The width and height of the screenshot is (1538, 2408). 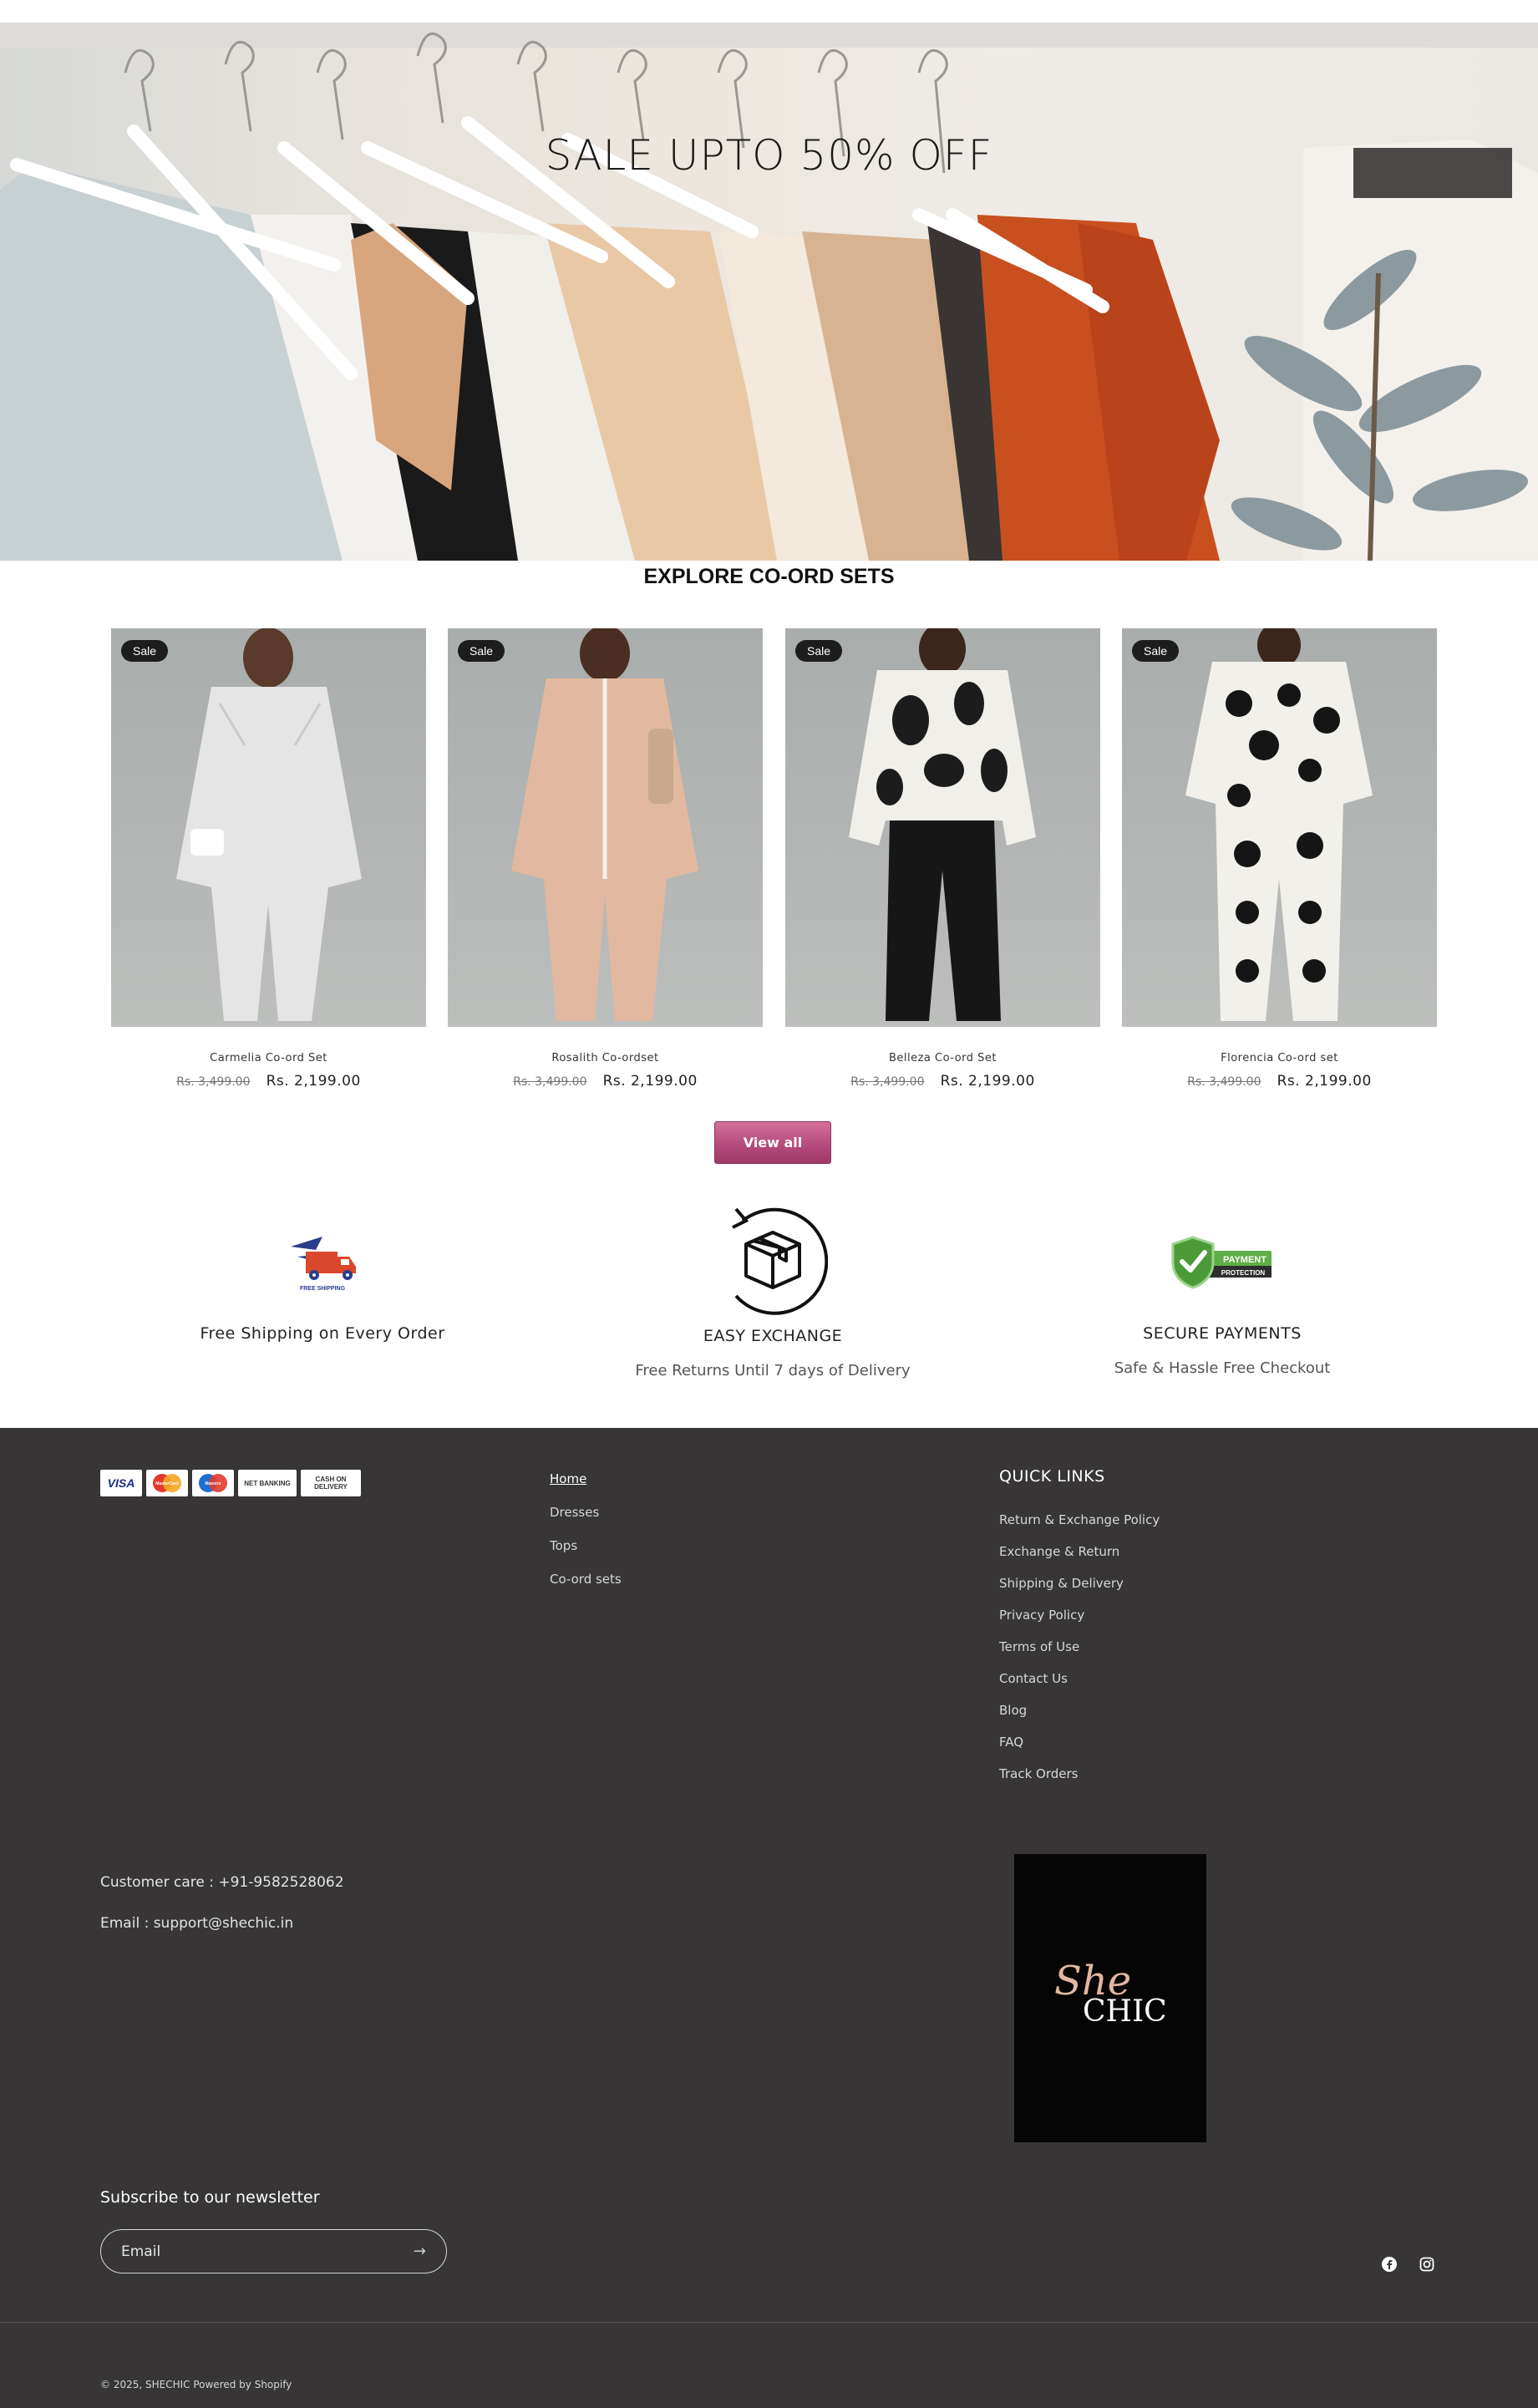 What do you see at coordinates (1222, 1334) in the screenshot?
I see `feature-title: SECURE PAYMENTS` at bounding box center [1222, 1334].